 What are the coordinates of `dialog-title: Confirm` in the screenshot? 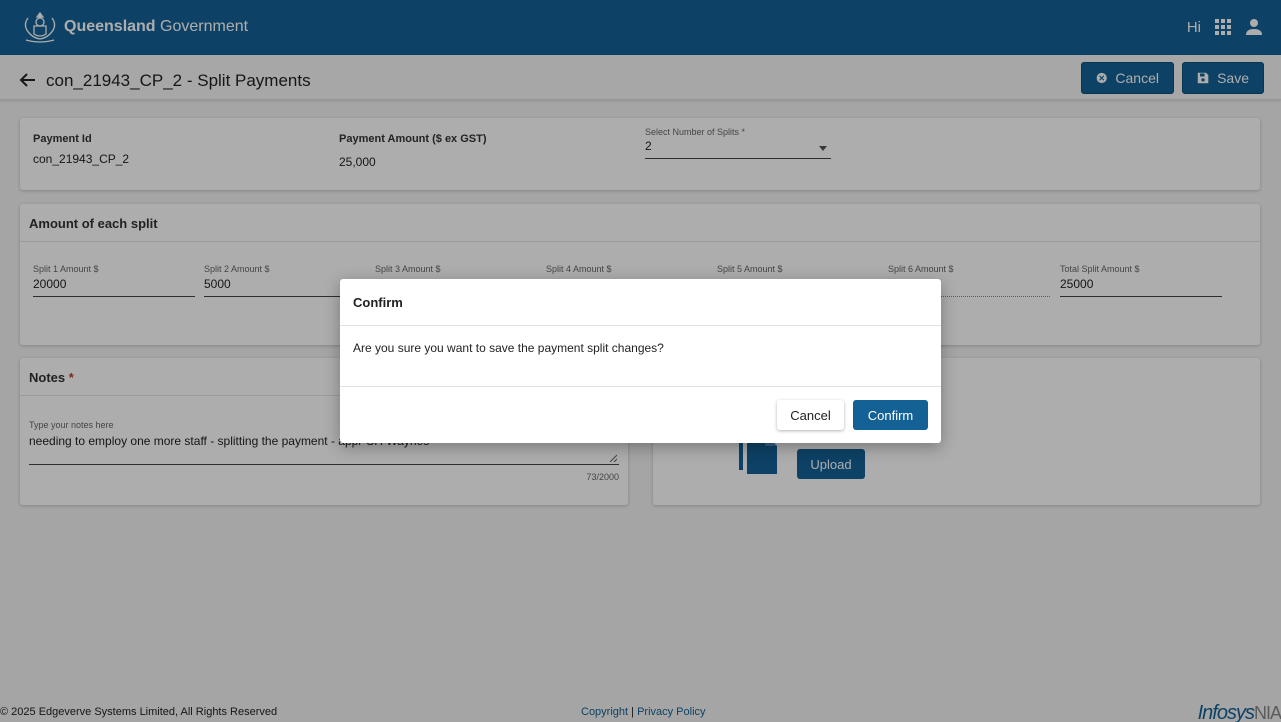 It's located at (378, 302).